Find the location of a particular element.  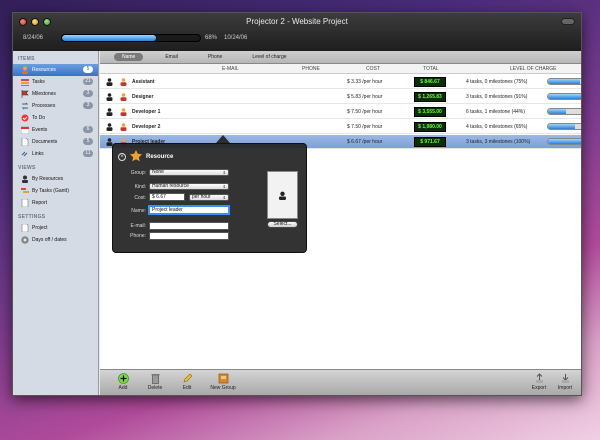

close-icon: × is located at coordinates (122, 157).